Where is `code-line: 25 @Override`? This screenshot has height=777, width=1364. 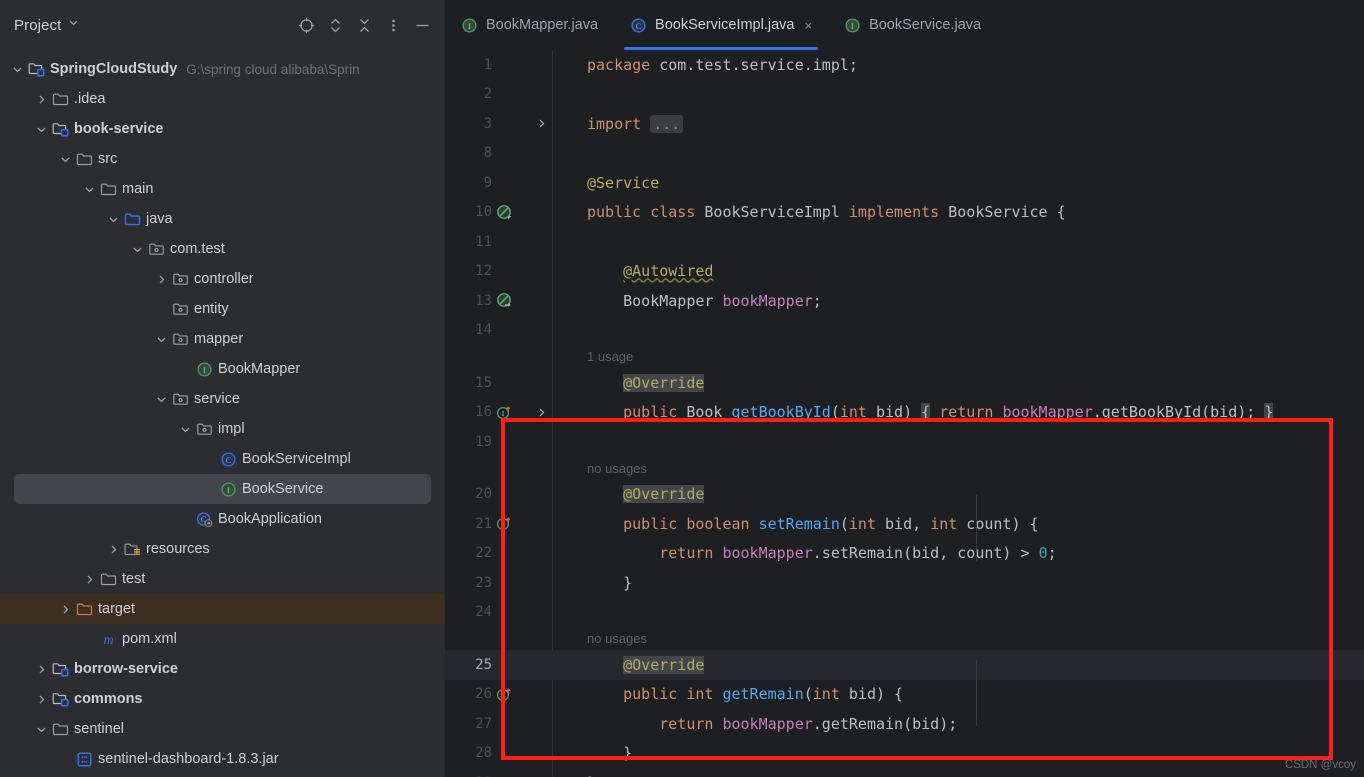
code-line: 25 @Override is located at coordinates (904, 665).